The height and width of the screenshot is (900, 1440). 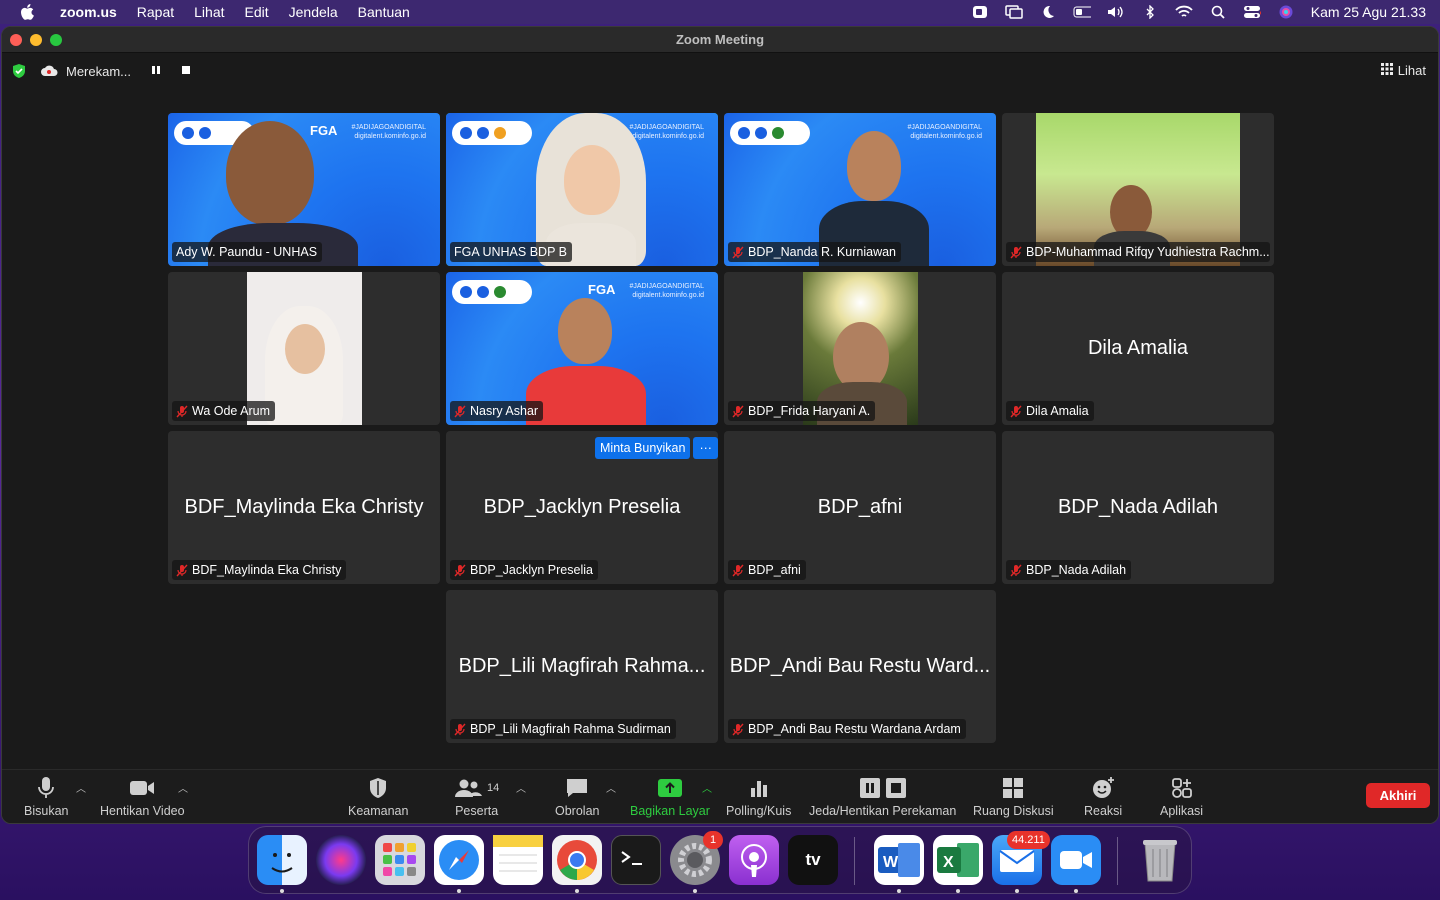 What do you see at coordinates (802, 411) in the screenshot?
I see `participant-name-tag: BDP_Frida Haryani A.` at bounding box center [802, 411].